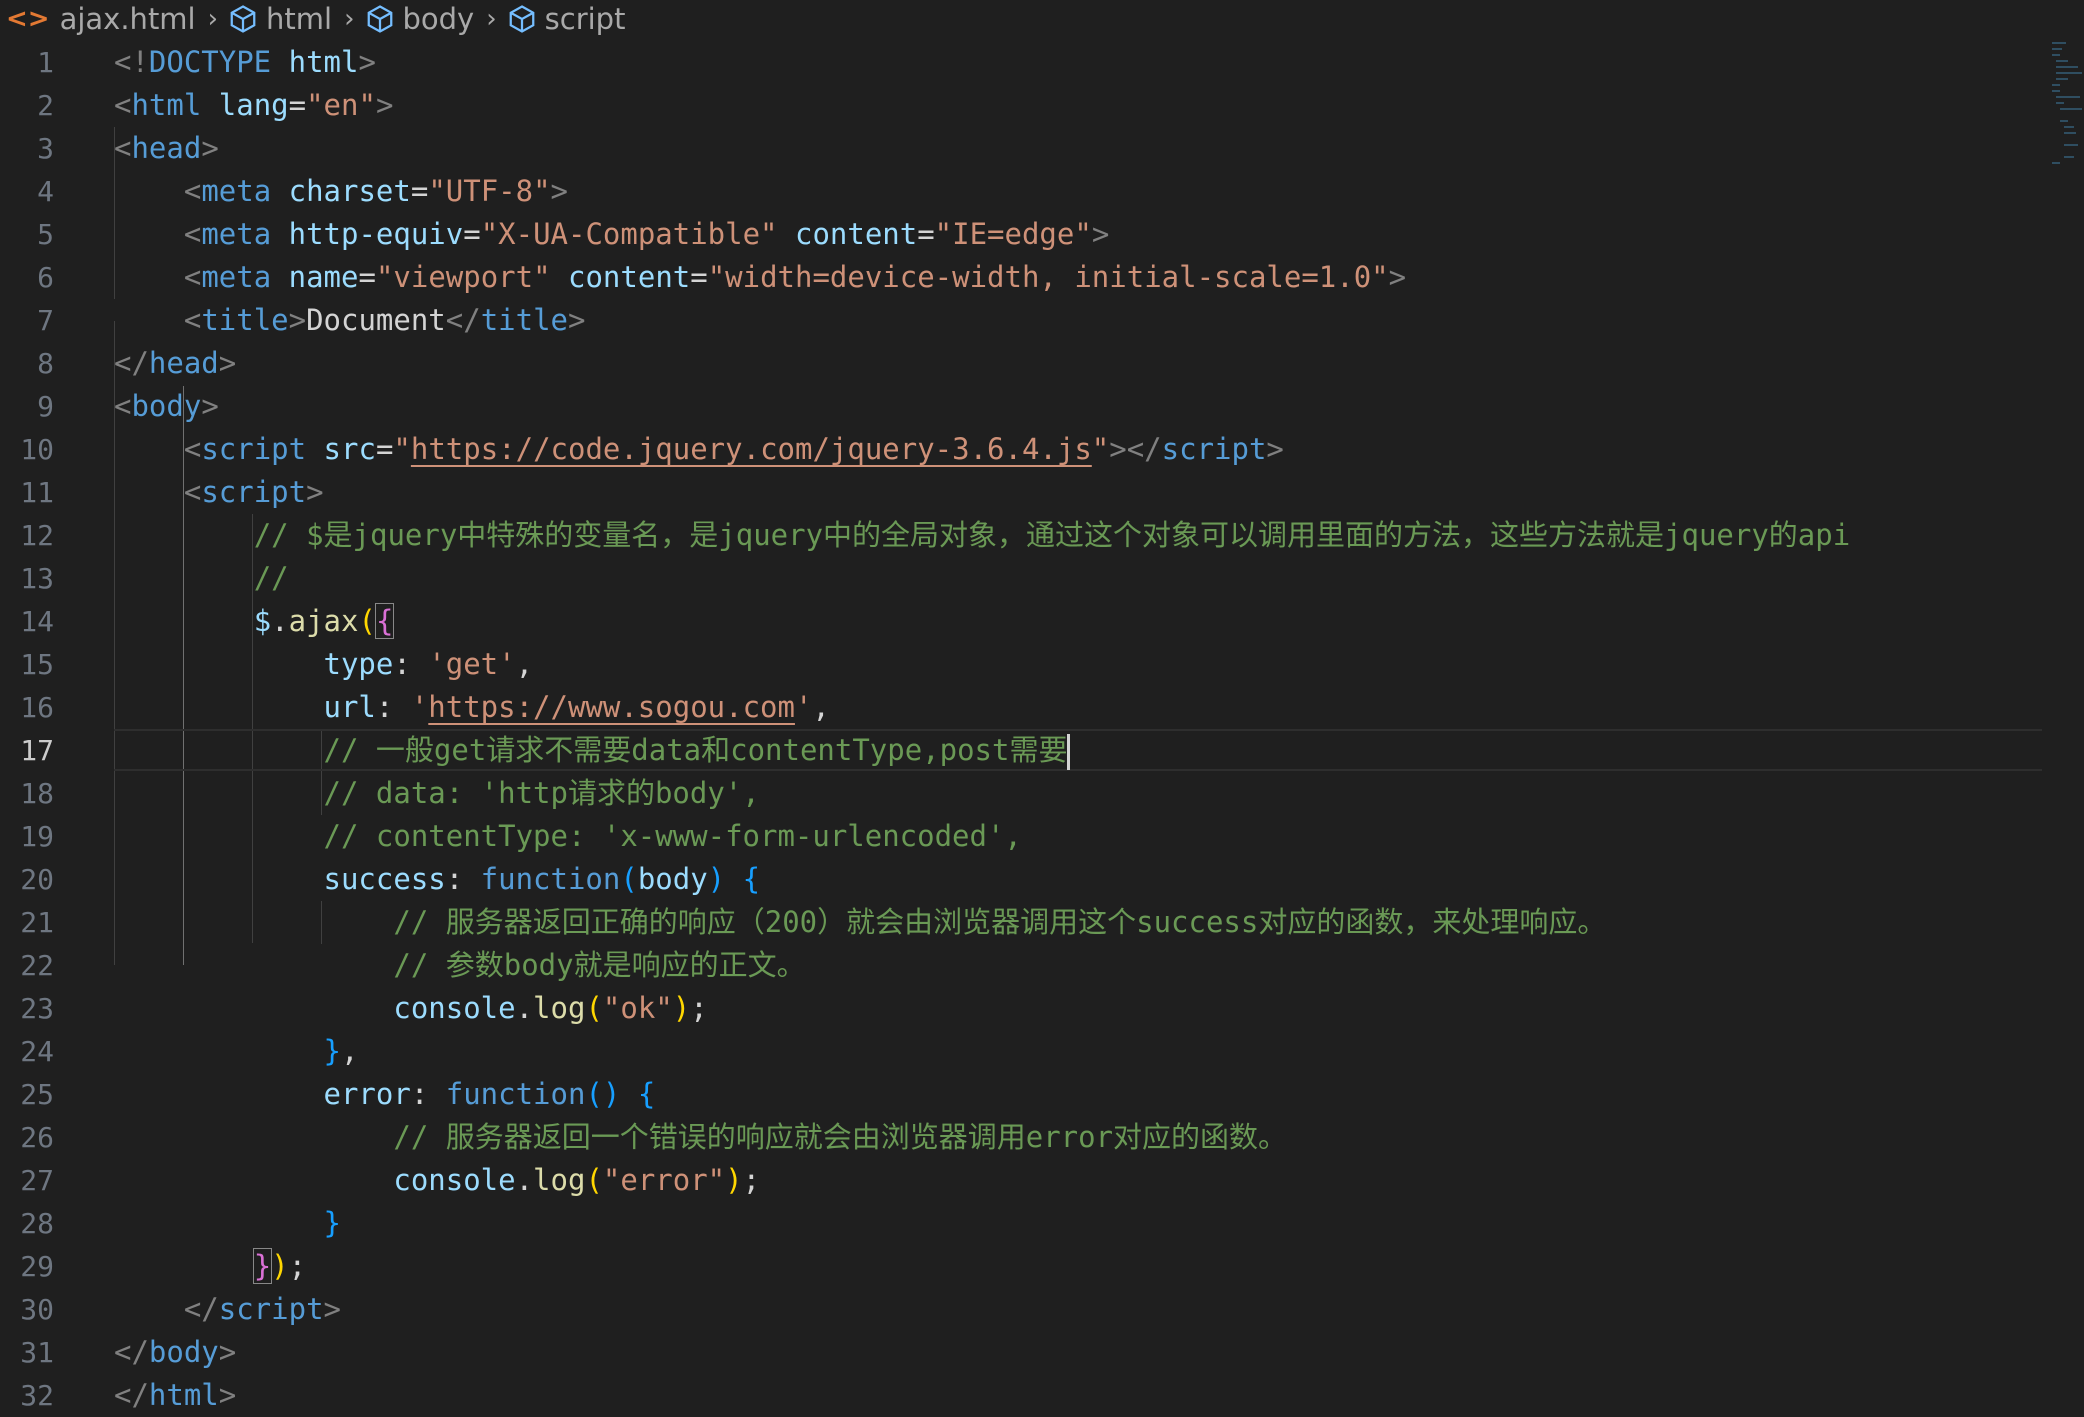 The height and width of the screenshot is (1417, 2084). Describe the element at coordinates (1042, 191) in the screenshot. I see `code-line: 4 <meta charset="UTF-8">` at that location.